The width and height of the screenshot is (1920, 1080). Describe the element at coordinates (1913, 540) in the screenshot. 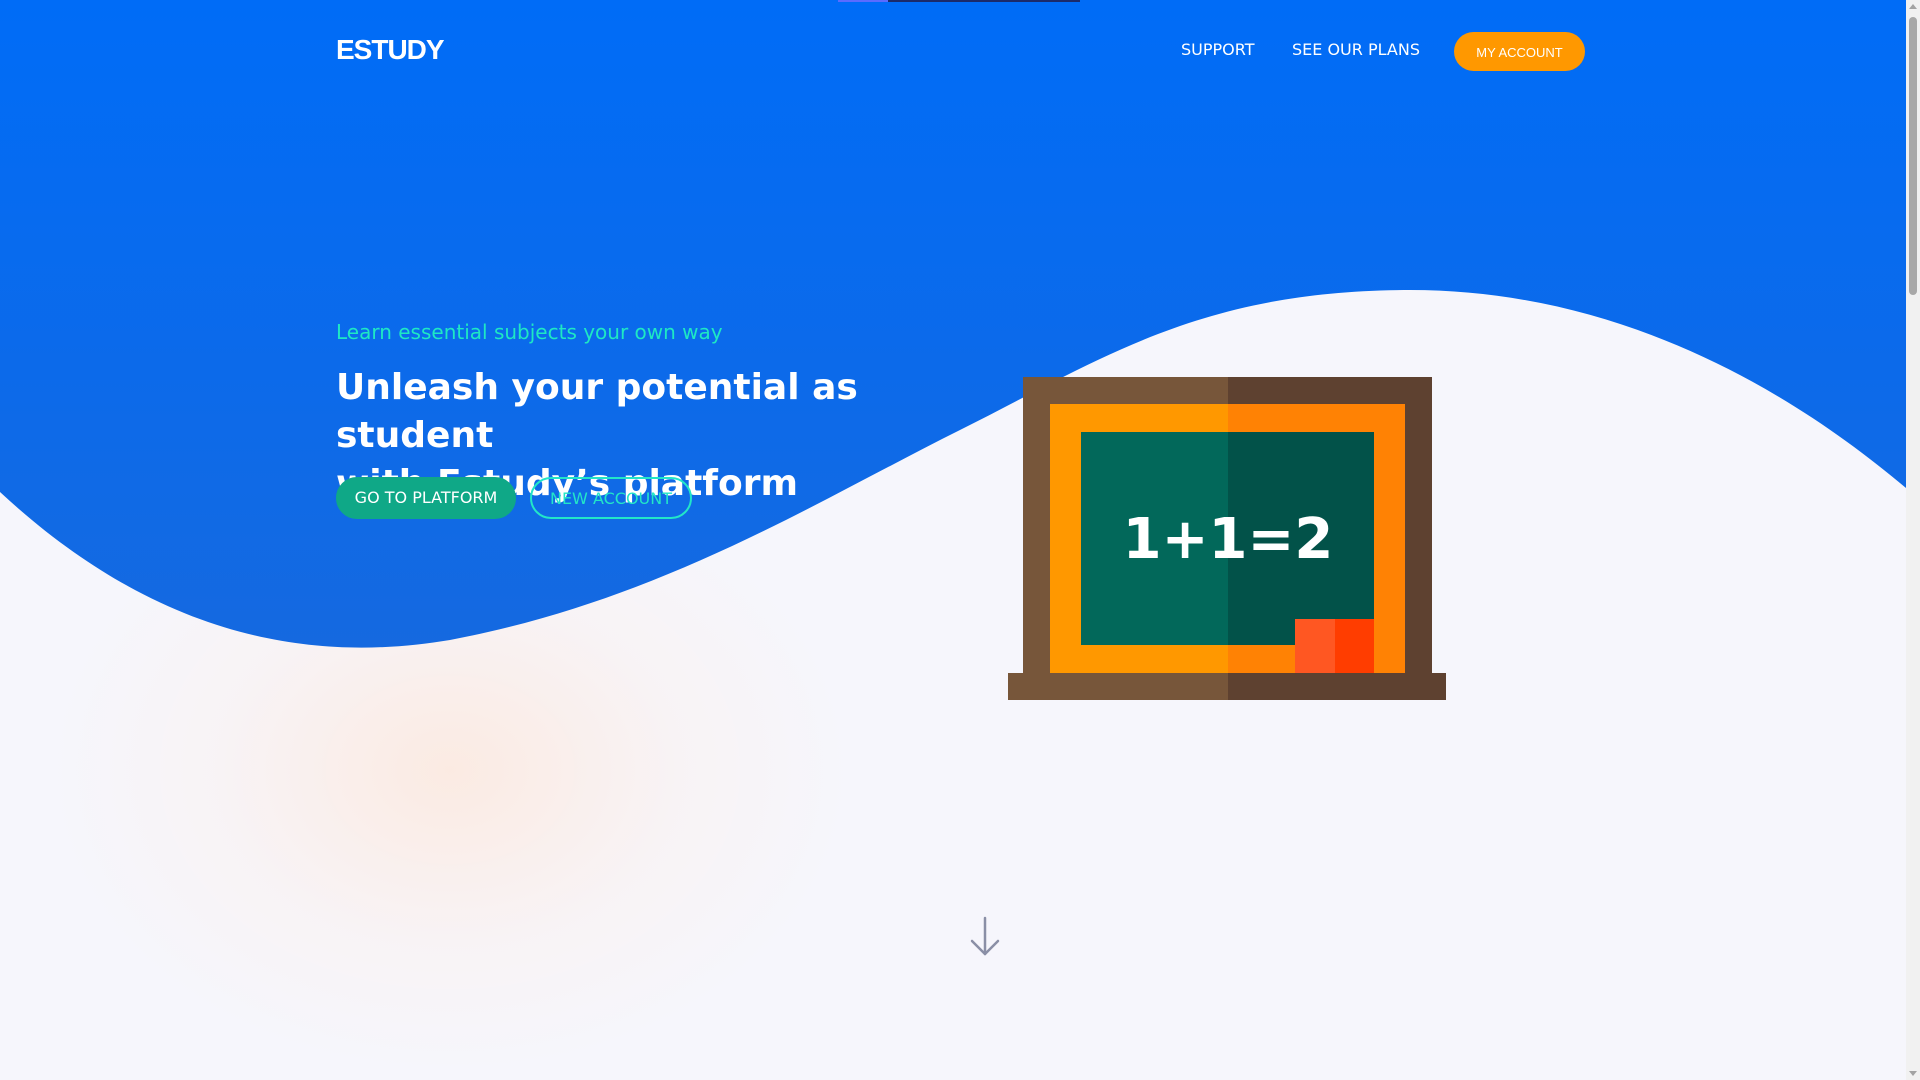

I see `page-scrollbar` at that location.